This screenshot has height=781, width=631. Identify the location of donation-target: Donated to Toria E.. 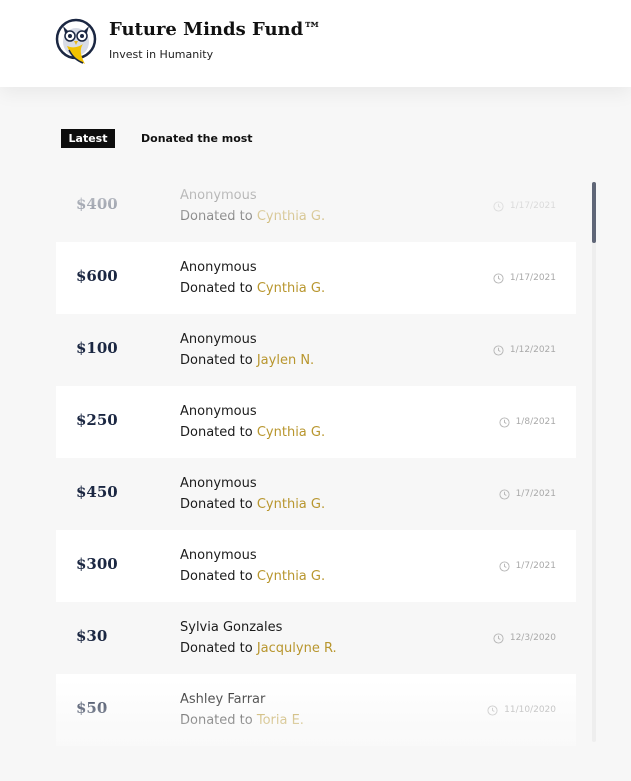
(242, 720).